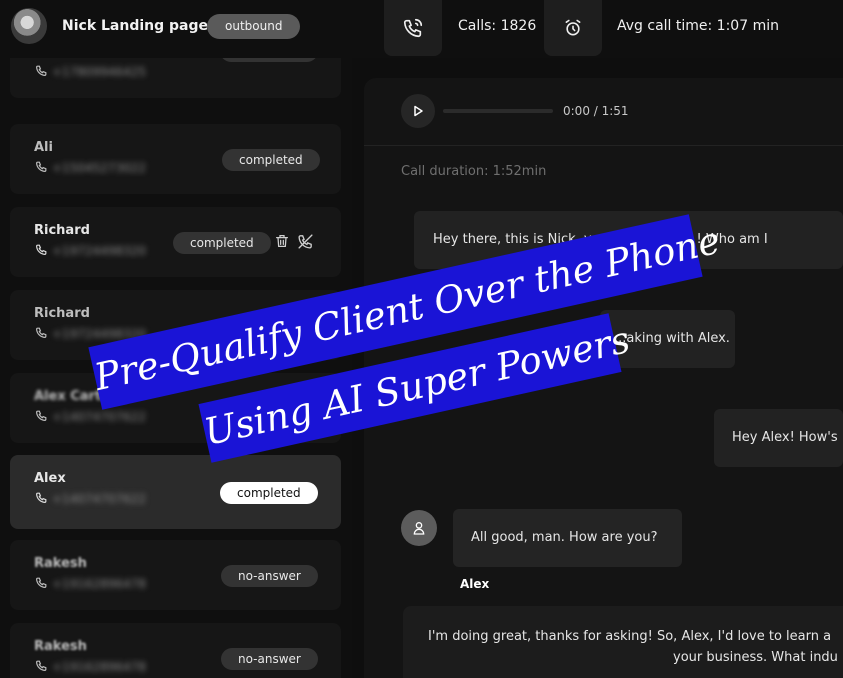 The height and width of the screenshot is (678, 843). I want to click on play-button, so click(418, 111).